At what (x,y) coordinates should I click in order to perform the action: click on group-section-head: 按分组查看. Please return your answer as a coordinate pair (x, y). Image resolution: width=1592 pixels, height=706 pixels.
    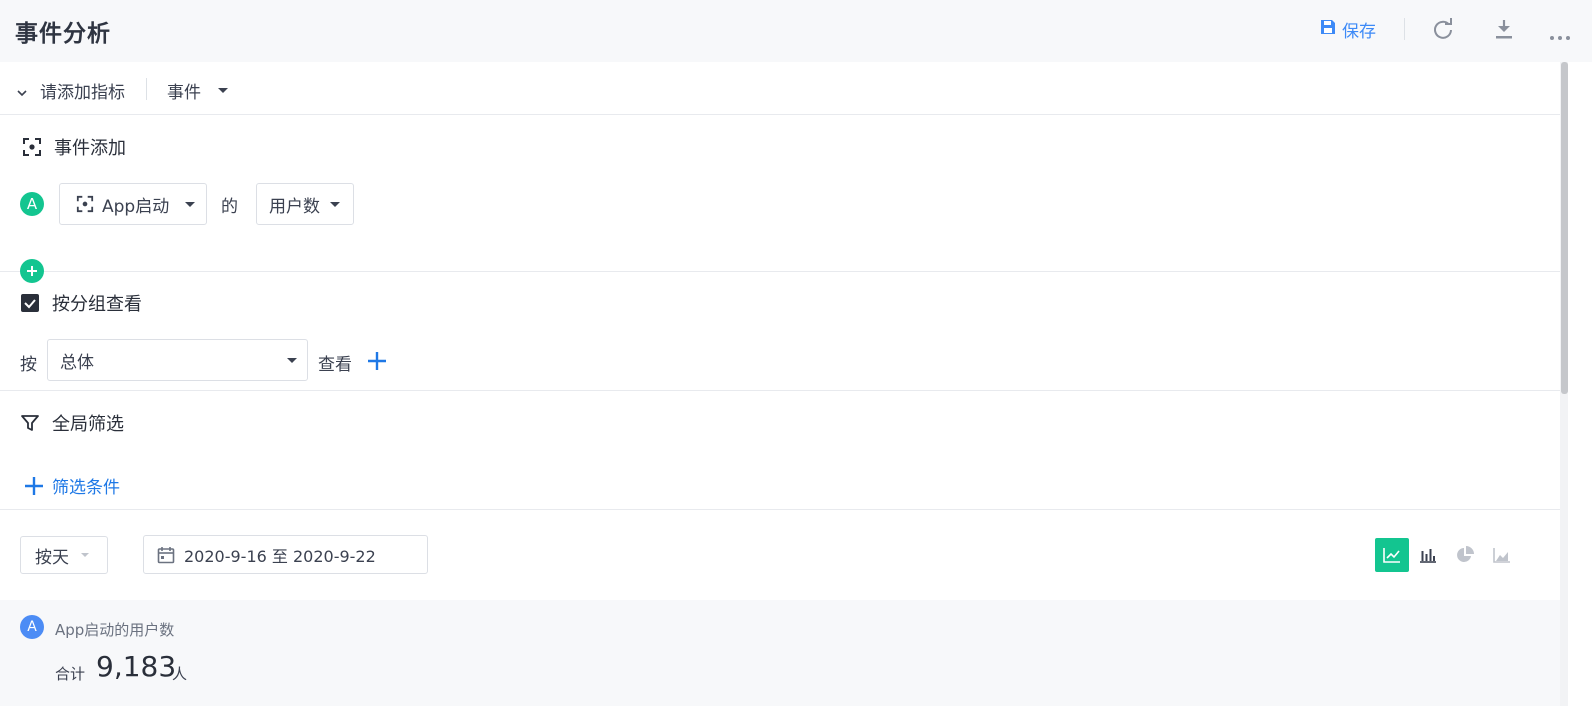
    Looking at the image, I should click on (81, 303).